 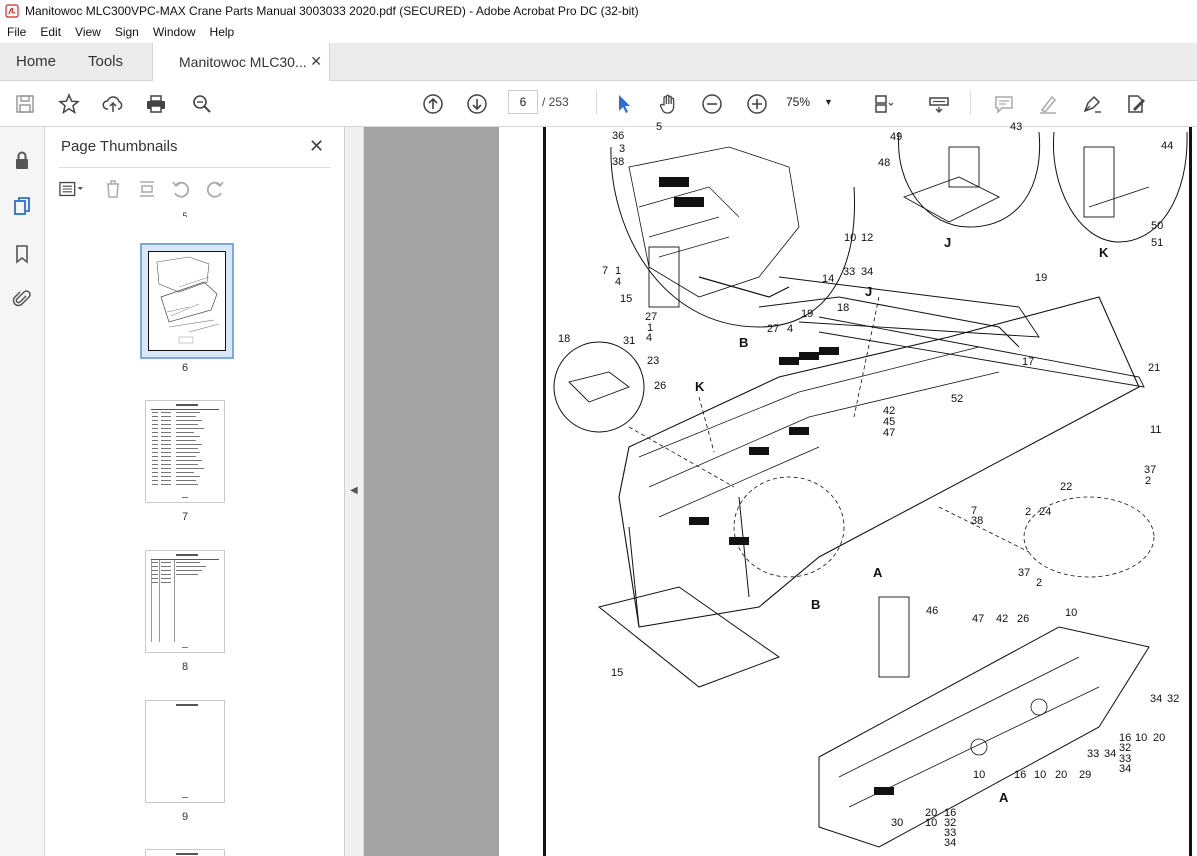 I want to click on callout-label: 46, so click(x=932, y=611).